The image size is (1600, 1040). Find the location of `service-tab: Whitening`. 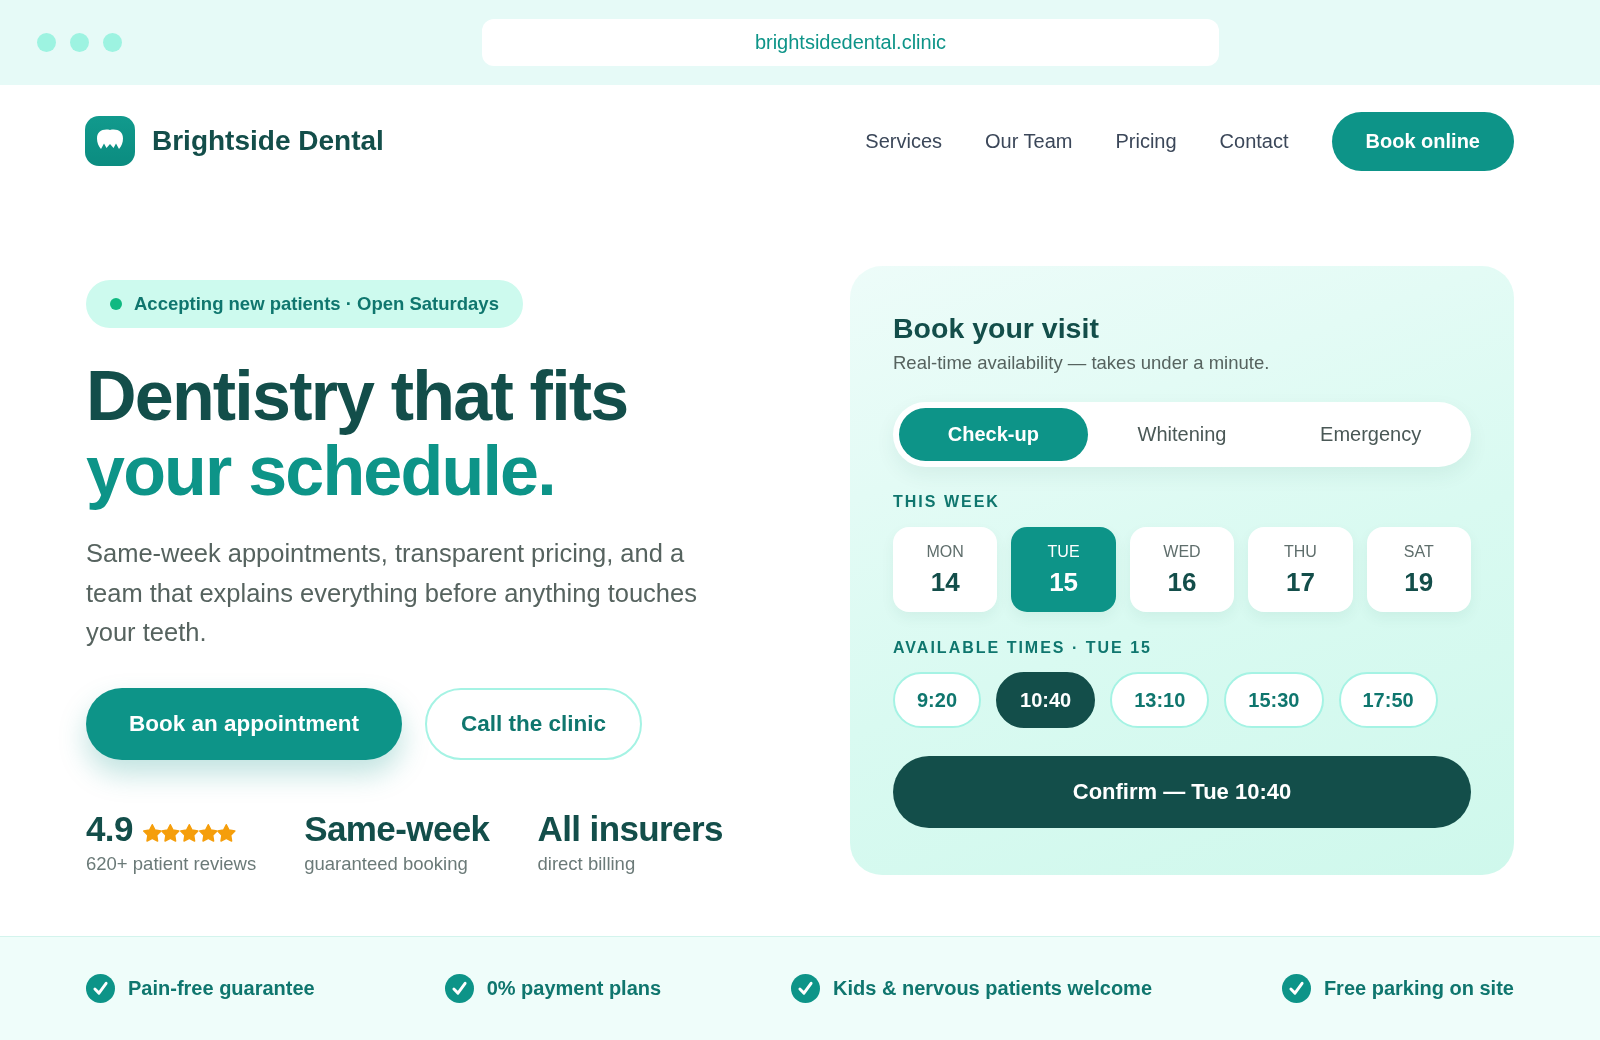

service-tab: Whitening is located at coordinates (1182, 434).